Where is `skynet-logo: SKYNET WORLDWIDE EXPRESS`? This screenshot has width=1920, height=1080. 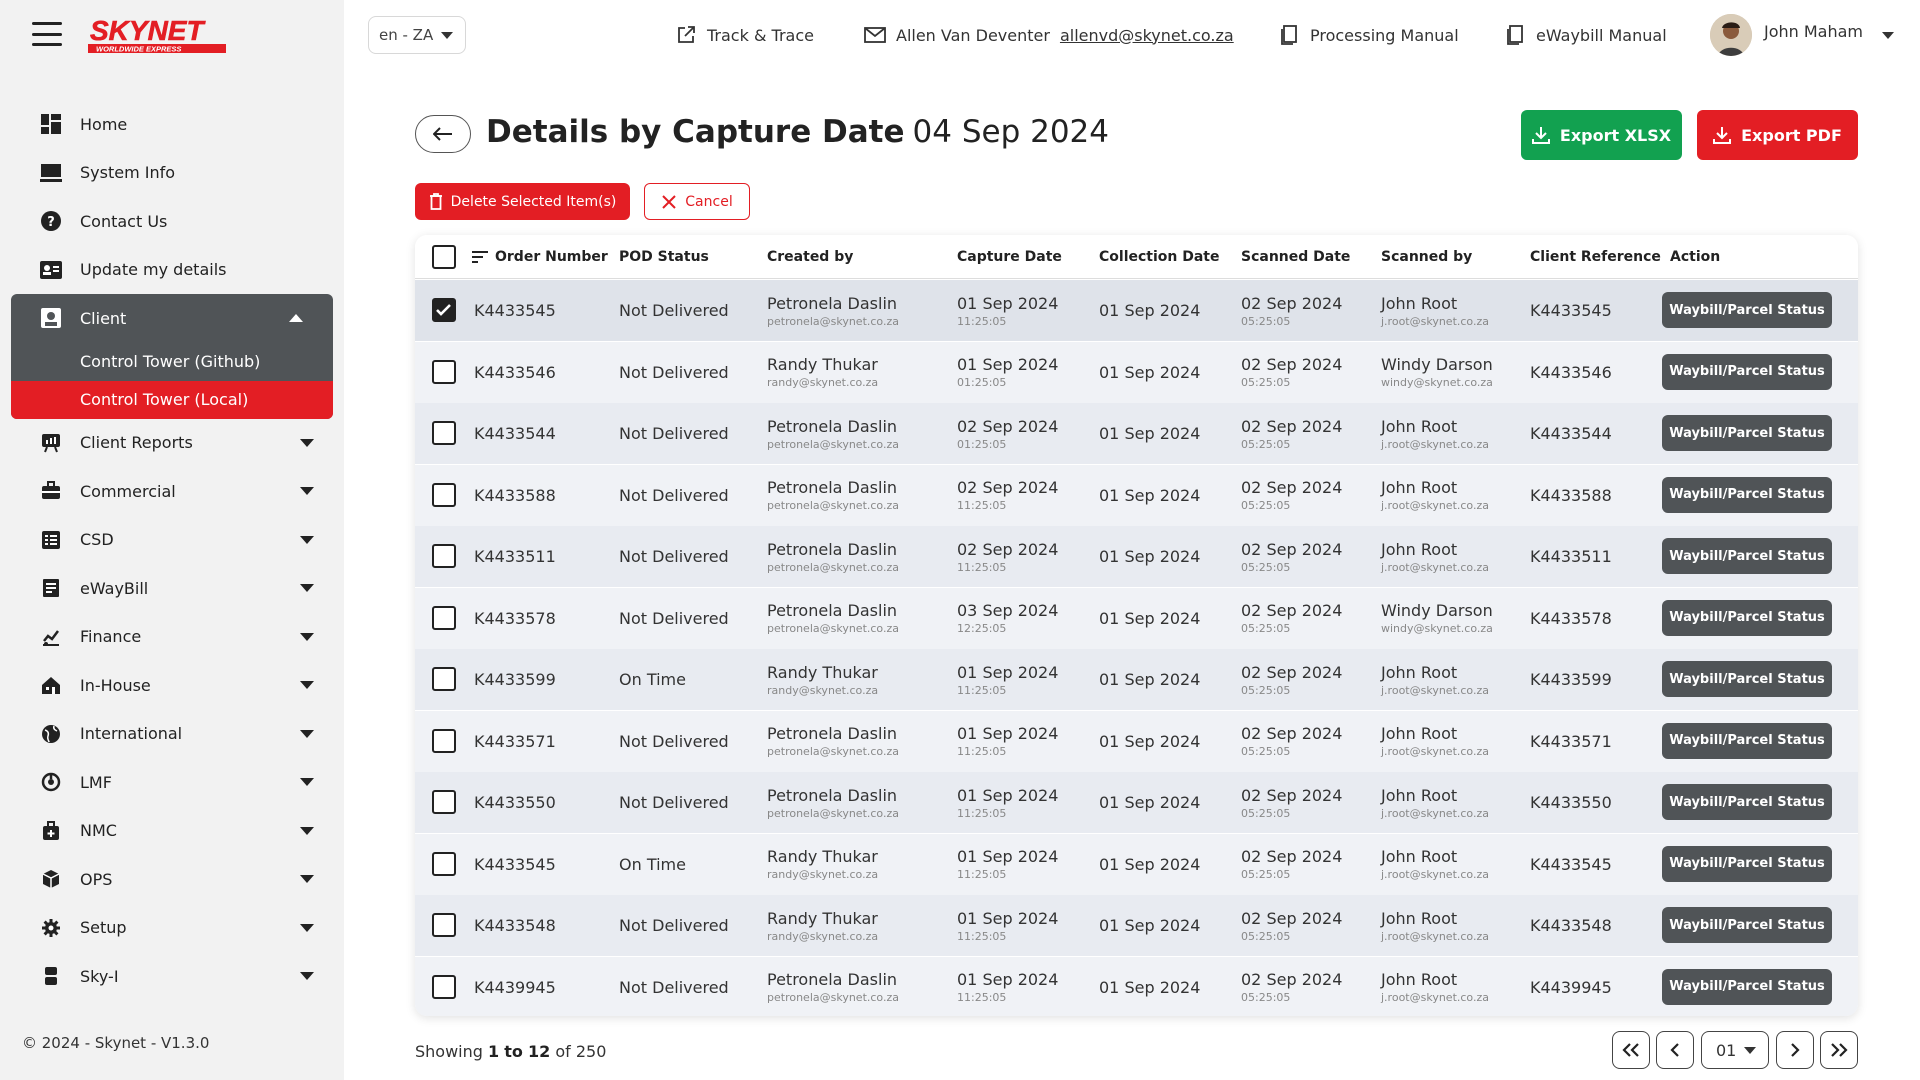
skynet-logo: SKYNET WORLDWIDE EXPRESS is located at coordinates (159, 35).